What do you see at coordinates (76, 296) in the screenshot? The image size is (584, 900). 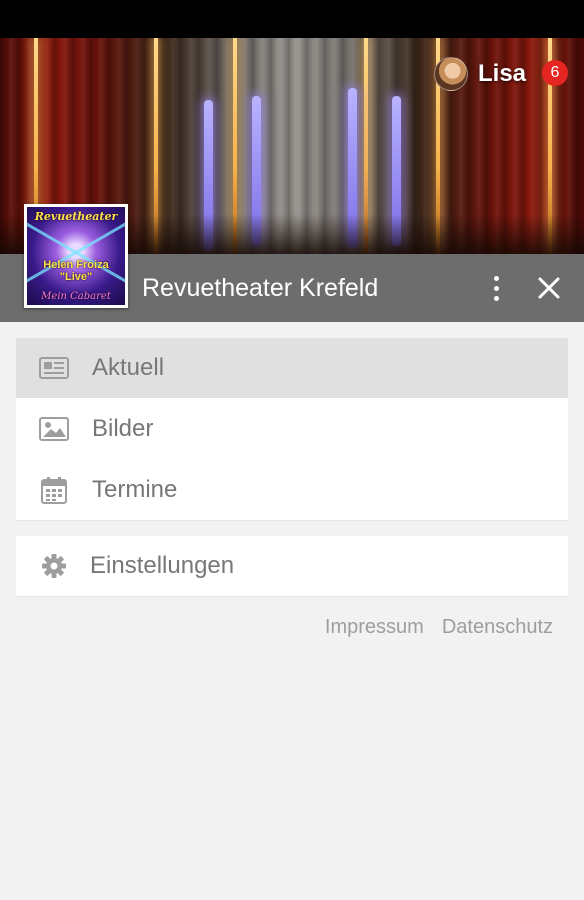 I see `thumbnail-footer: Mein Cabaret` at bounding box center [76, 296].